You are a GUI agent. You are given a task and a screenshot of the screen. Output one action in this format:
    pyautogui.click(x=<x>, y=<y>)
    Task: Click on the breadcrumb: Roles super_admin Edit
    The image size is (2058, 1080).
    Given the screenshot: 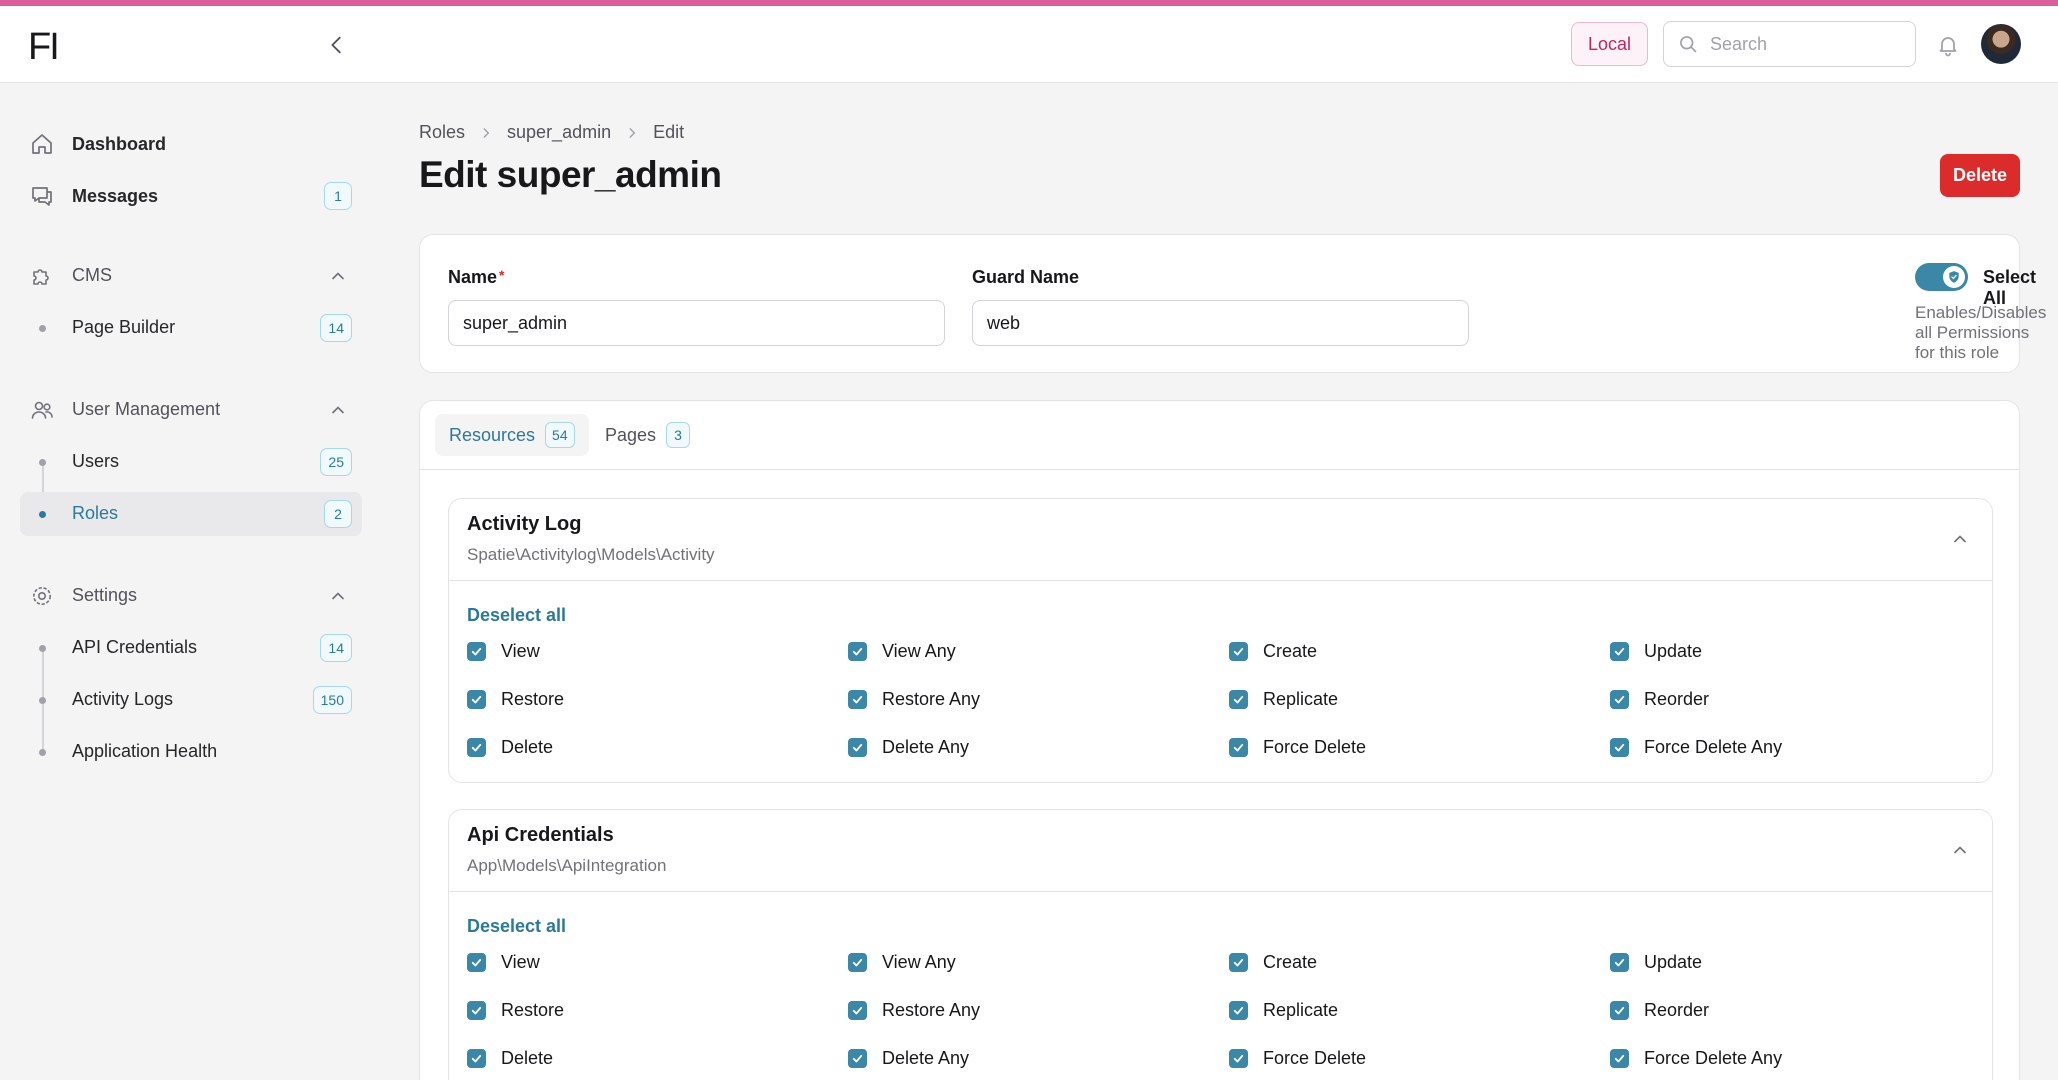 What is the action you would take?
    pyautogui.click(x=551, y=132)
    